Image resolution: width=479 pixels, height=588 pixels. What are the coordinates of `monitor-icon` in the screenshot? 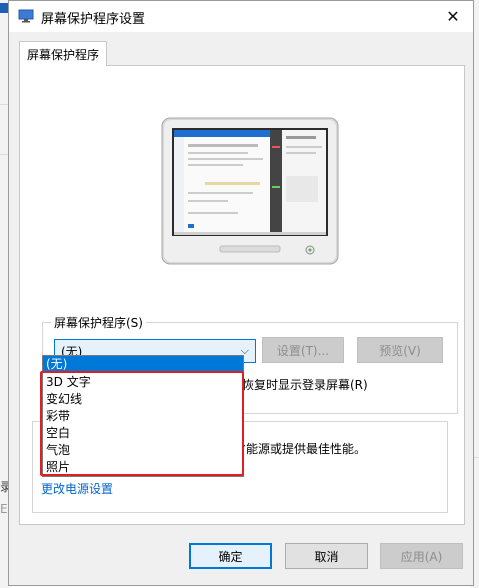 It's located at (26, 16).